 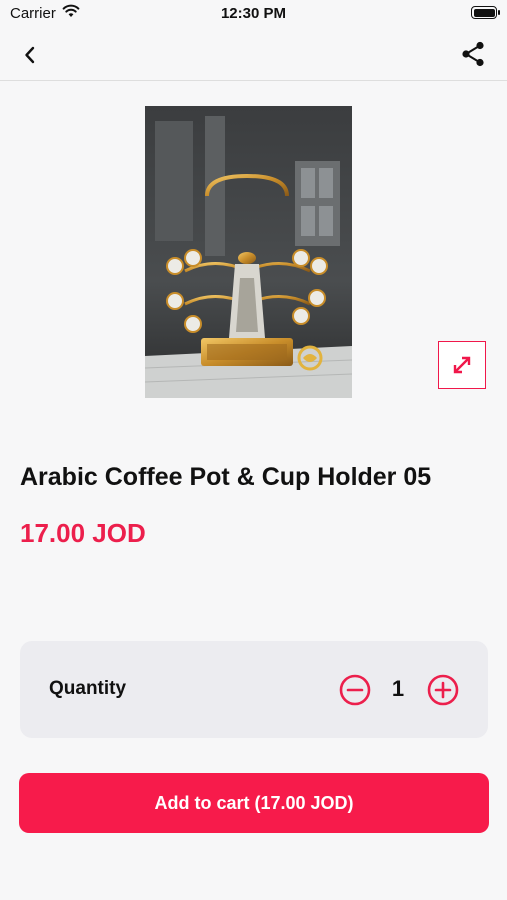 What do you see at coordinates (253, 54) in the screenshot?
I see `navigation-bar` at bounding box center [253, 54].